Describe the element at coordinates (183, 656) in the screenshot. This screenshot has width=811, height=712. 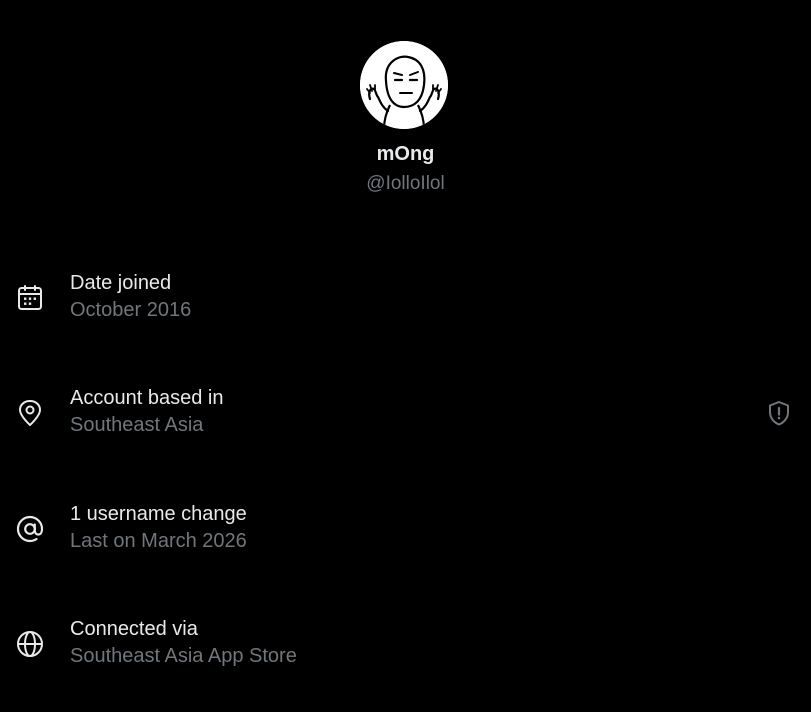
I see `row-subtitle: Southeast Asia App Store` at that location.